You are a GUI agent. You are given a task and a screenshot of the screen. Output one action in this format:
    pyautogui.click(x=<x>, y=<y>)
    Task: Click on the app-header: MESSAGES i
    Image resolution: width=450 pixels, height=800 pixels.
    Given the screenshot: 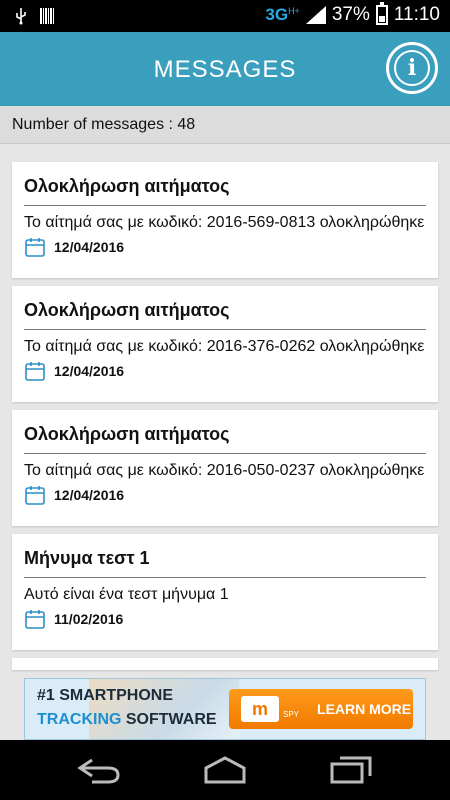 What is the action you would take?
    pyautogui.click(x=225, y=69)
    